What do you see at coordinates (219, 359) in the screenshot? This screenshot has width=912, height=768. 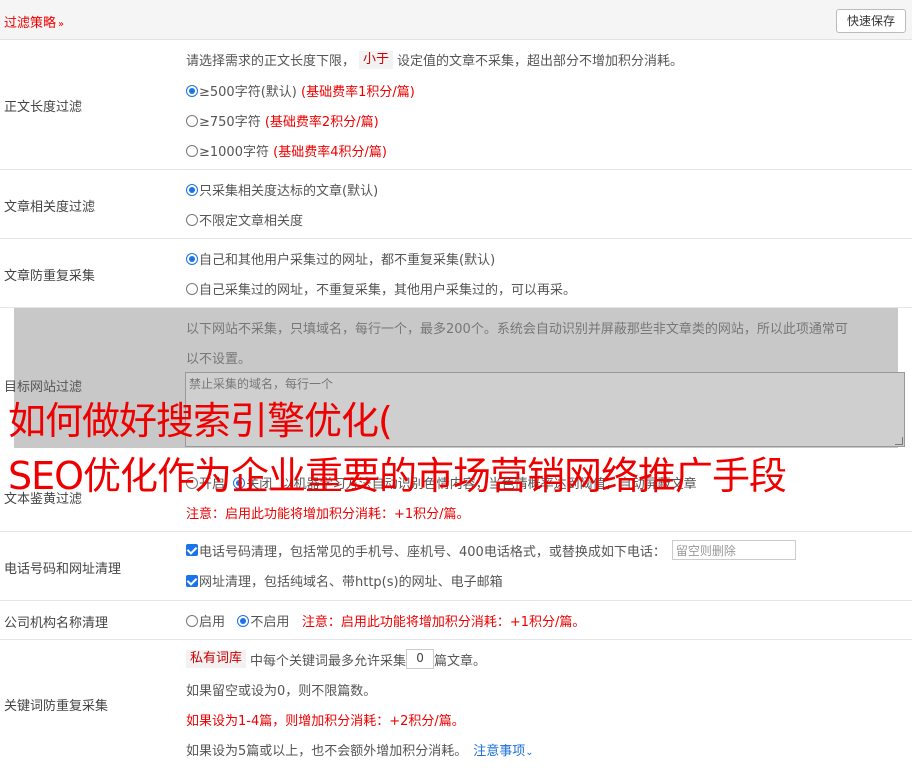 I see `site-filter-desc-2: 以不设置。` at bounding box center [219, 359].